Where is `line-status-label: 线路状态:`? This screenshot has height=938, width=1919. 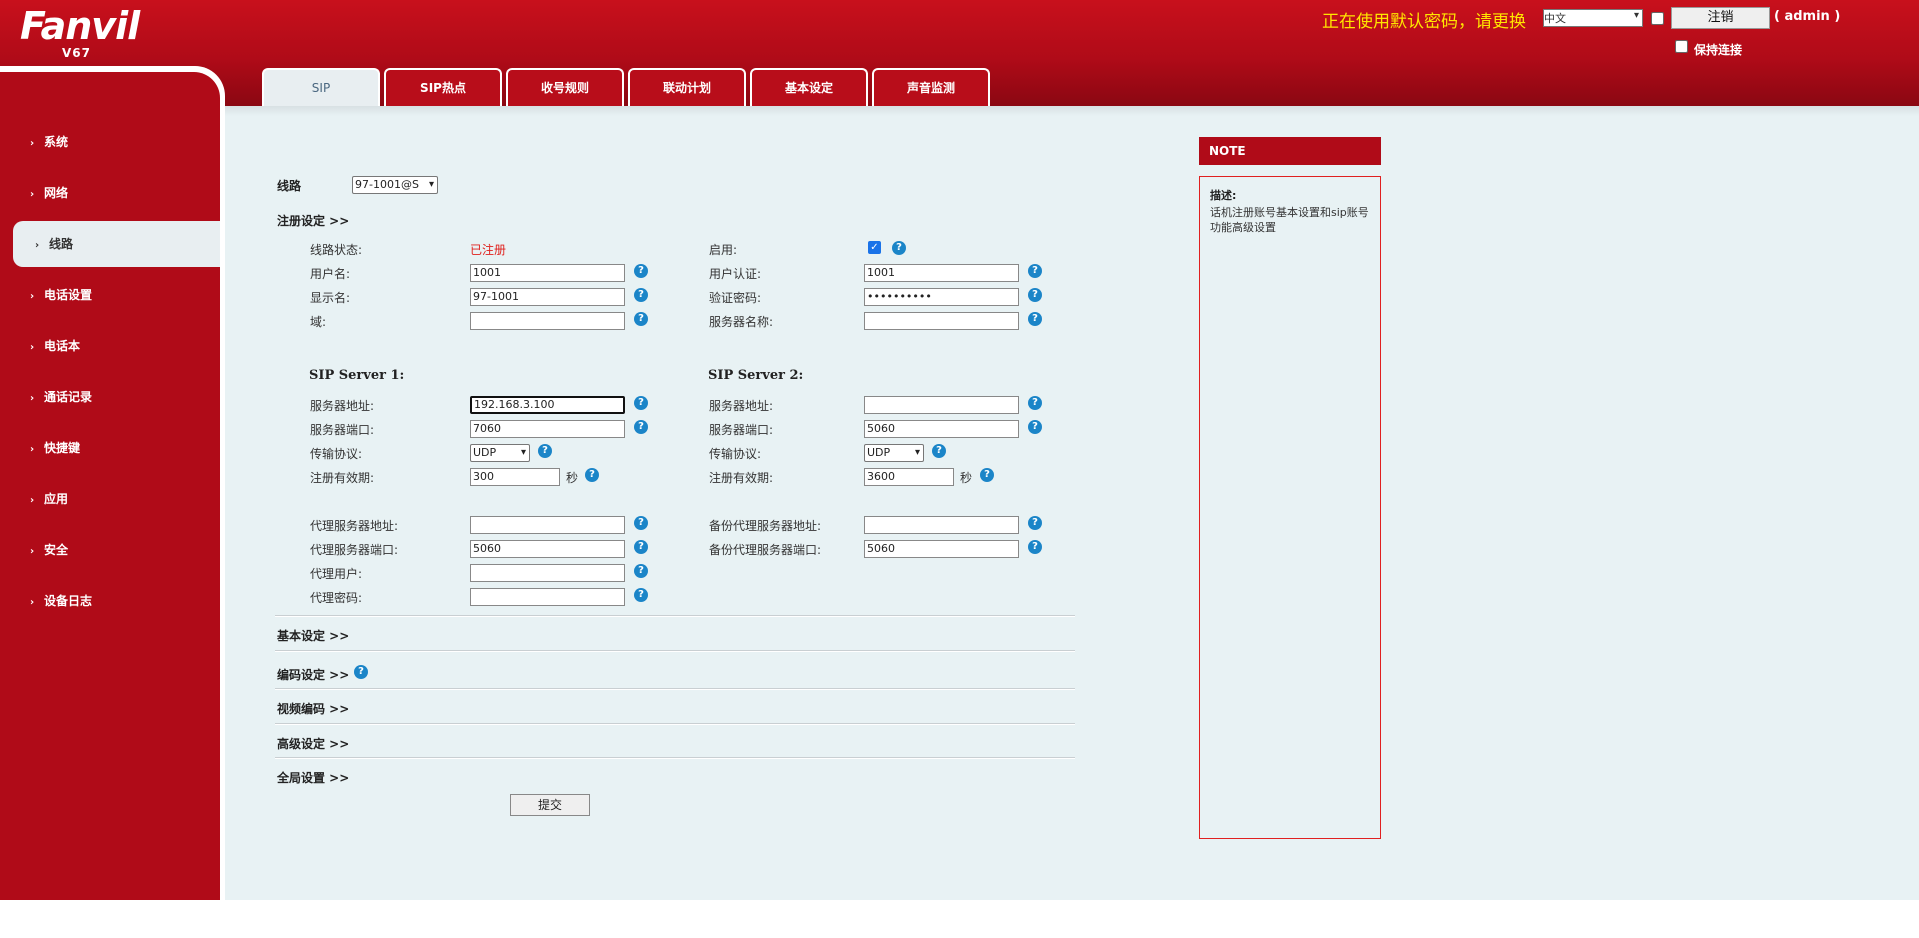
line-status-label: 线路状态: is located at coordinates (336, 250).